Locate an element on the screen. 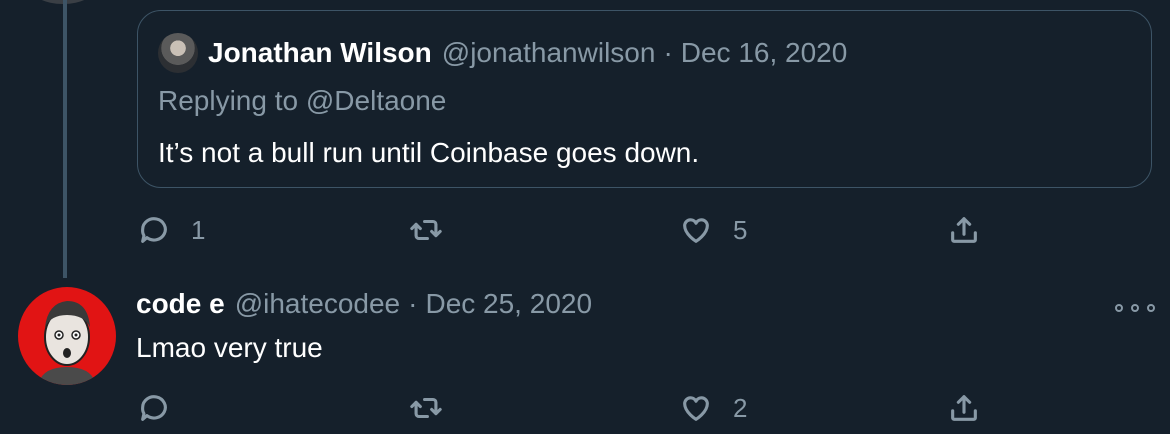 This screenshot has width=1170, height=434. like-count: 2 is located at coordinates (740, 407).